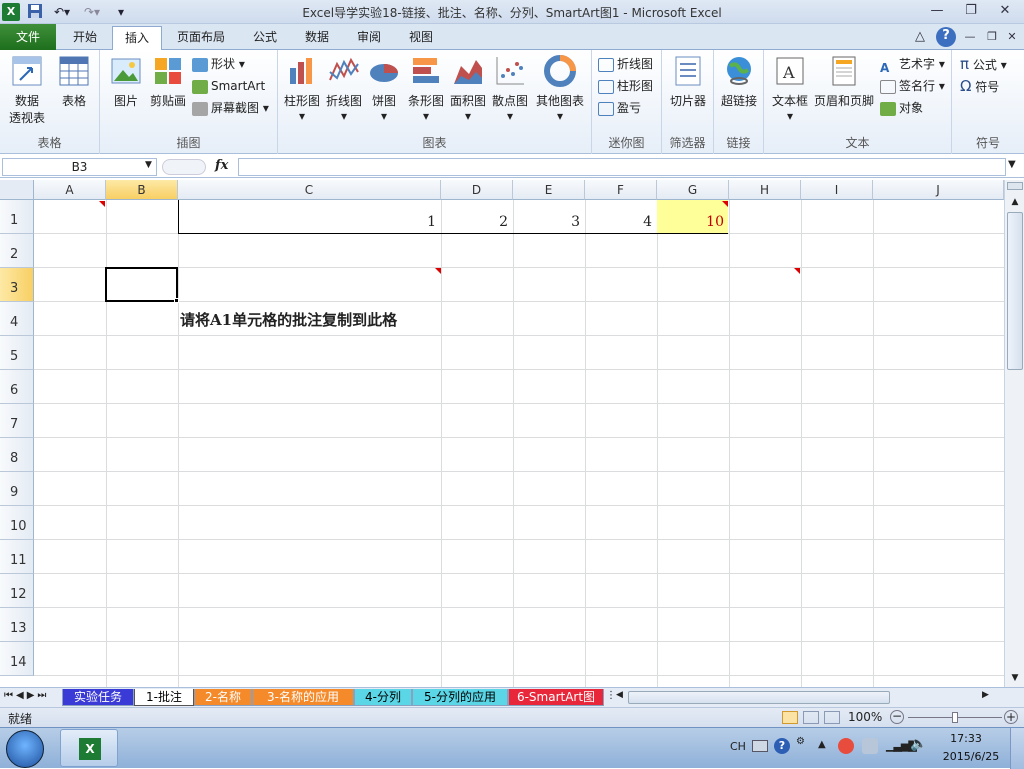  Describe the element at coordinates (17, 557) in the screenshot. I see `row-header-11: 11` at that location.